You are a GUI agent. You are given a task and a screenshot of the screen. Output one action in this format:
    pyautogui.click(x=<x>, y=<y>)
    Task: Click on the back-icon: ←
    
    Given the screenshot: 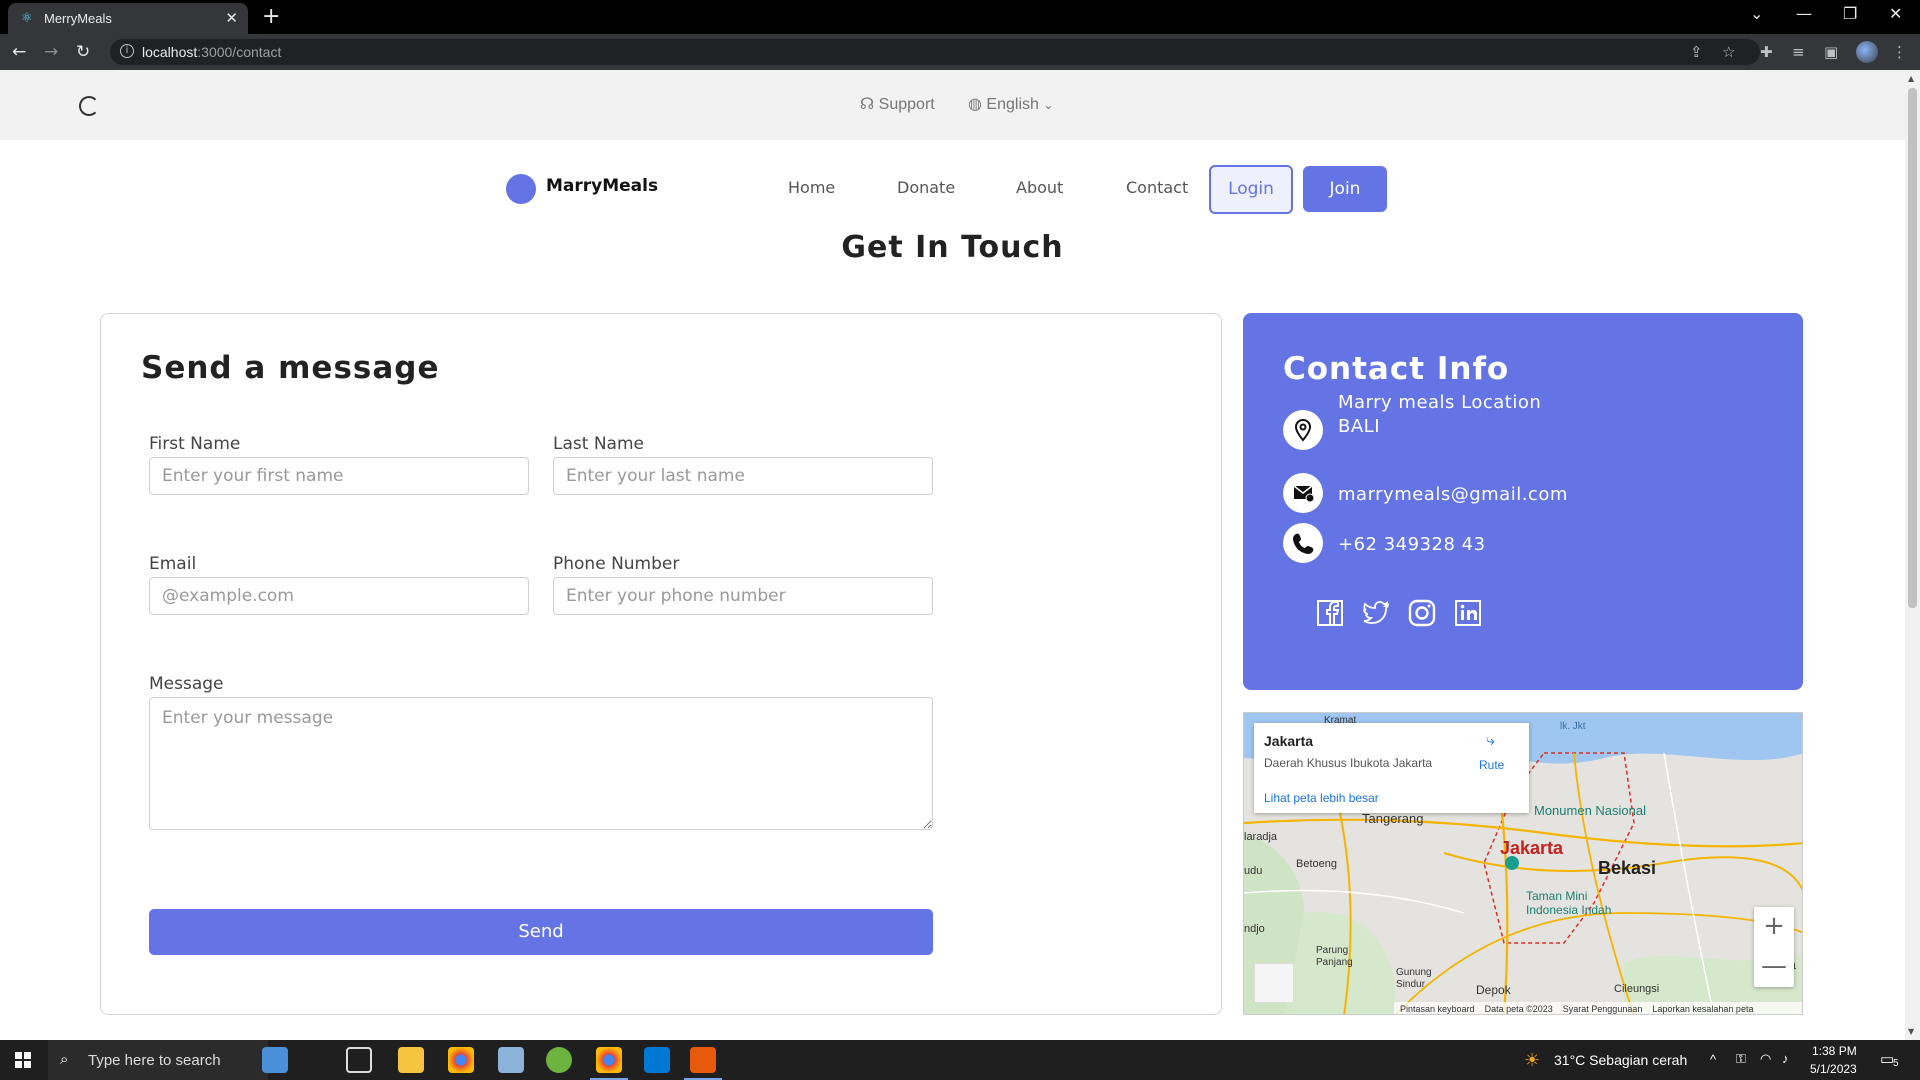 What is the action you would take?
    pyautogui.click(x=19, y=52)
    